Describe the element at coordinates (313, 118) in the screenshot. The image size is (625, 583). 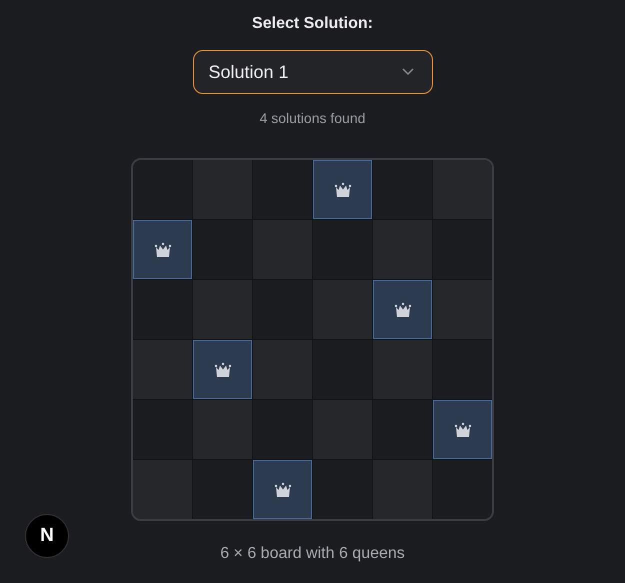
I see `solutions-count: 4 solutions found` at that location.